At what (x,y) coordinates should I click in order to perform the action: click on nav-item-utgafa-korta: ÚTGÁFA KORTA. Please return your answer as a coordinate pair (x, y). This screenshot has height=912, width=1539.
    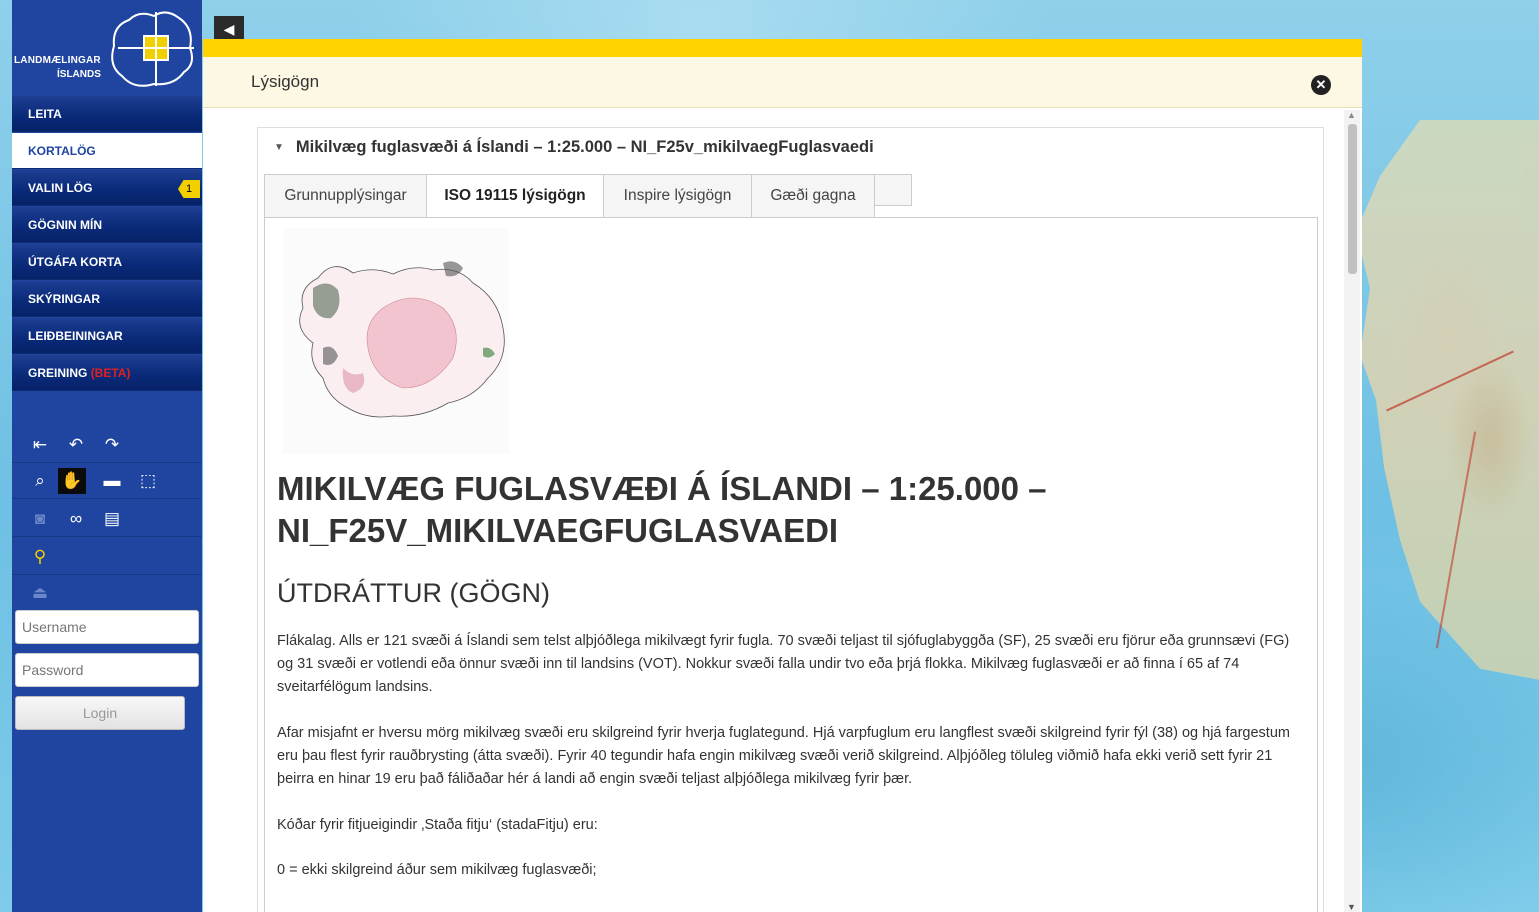
    Looking at the image, I should click on (107, 262).